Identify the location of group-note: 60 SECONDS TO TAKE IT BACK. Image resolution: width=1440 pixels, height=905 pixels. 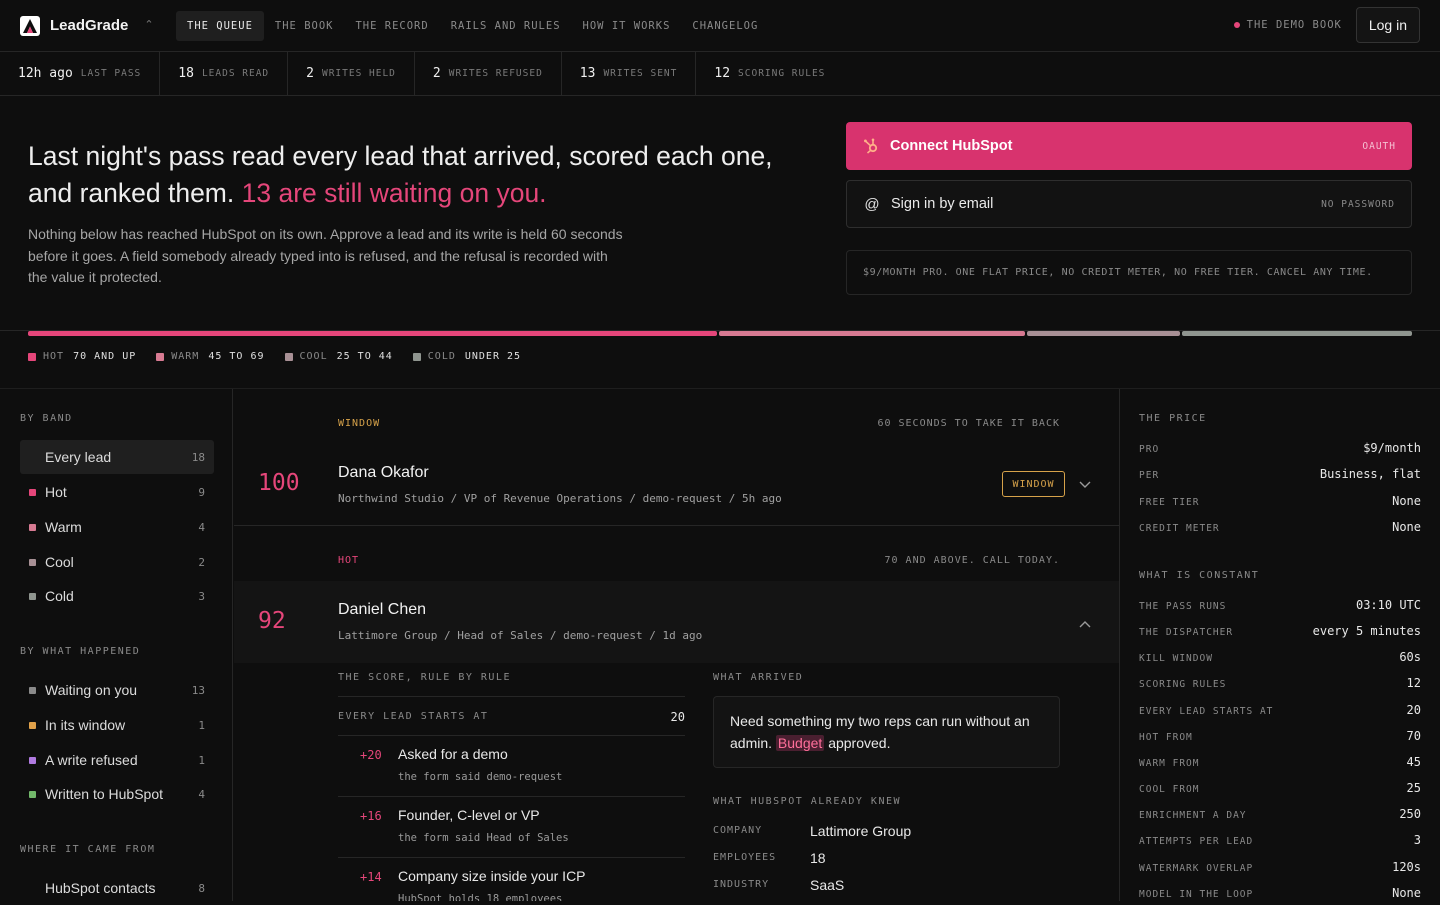
(968, 423).